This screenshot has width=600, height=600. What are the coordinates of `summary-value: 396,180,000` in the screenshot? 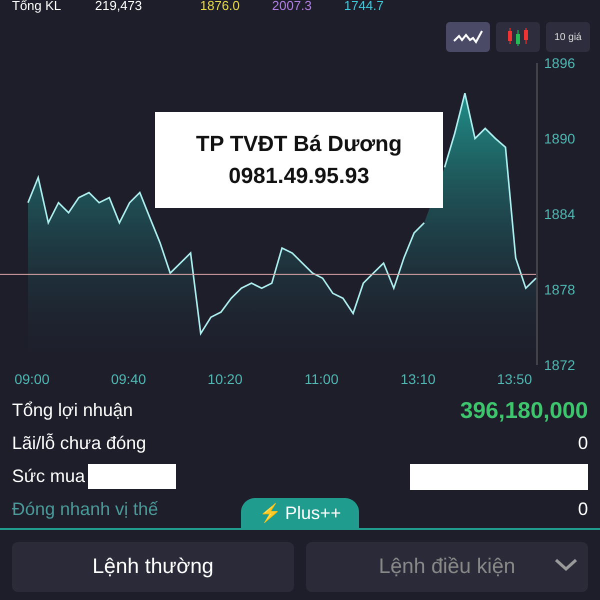 It's located at (524, 410).